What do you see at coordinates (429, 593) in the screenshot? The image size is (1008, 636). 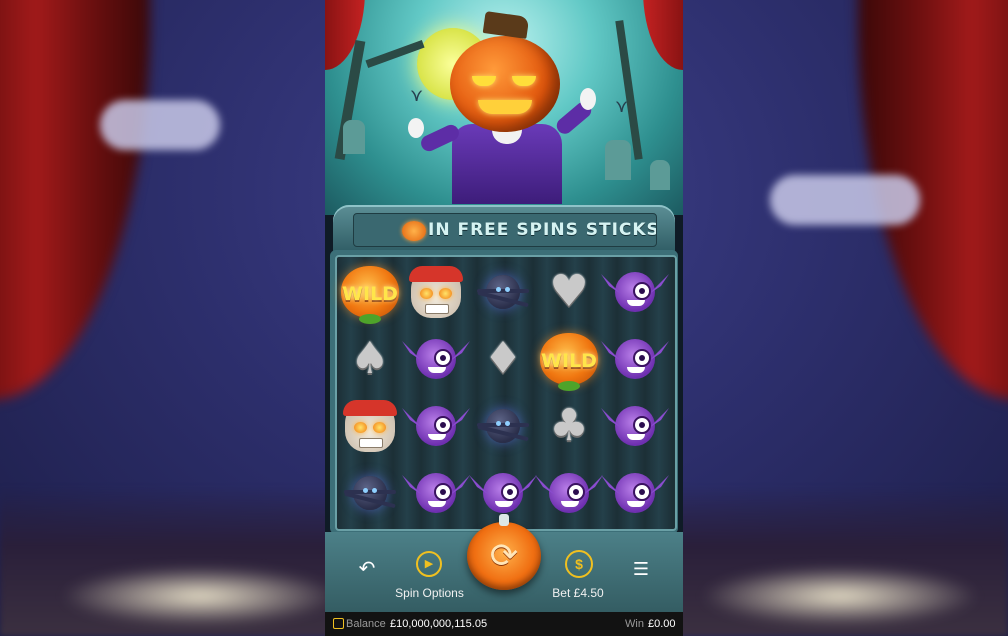 I see `spin-options-label: Spin Options` at bounding box center [429, 593].